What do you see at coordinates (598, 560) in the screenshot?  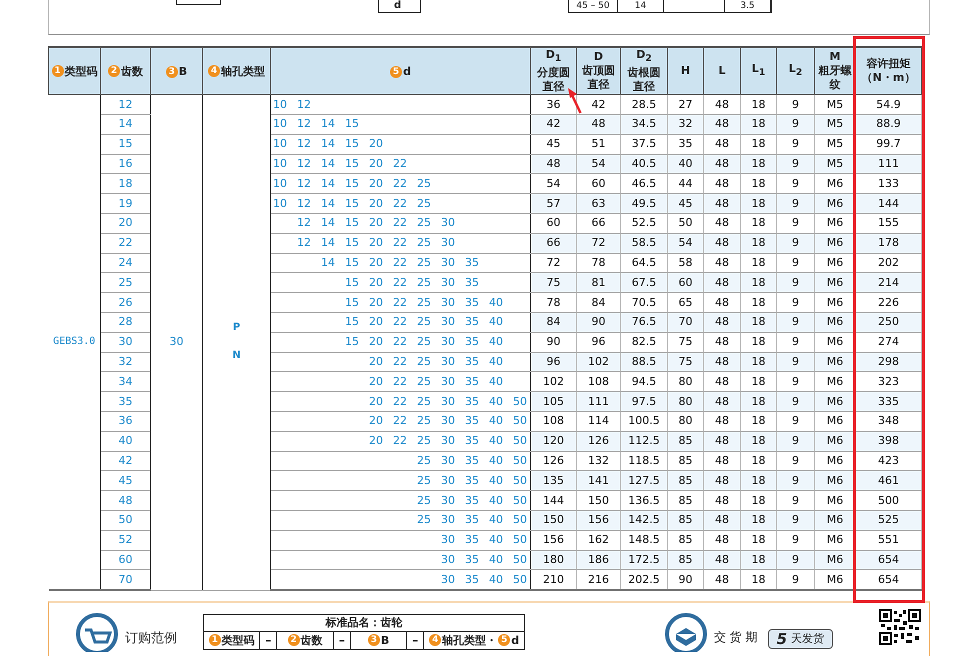 I see `table-cell: 186` at bounding box center [598, 560].